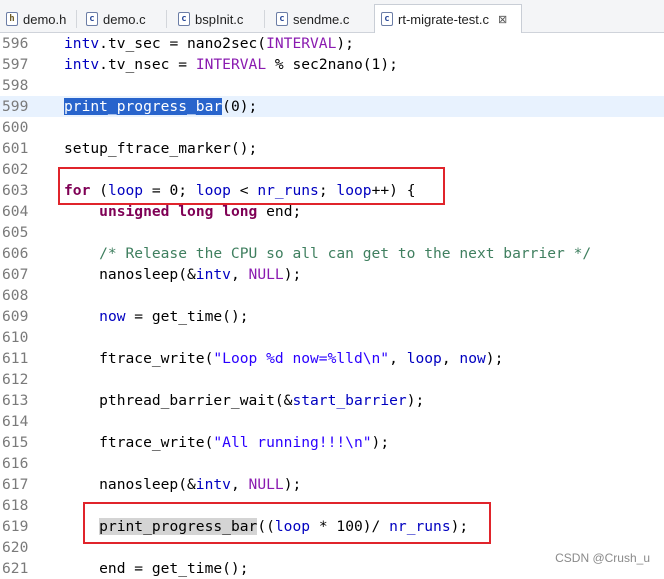  I want to click on h-file-icon: h, so click(12, 19).